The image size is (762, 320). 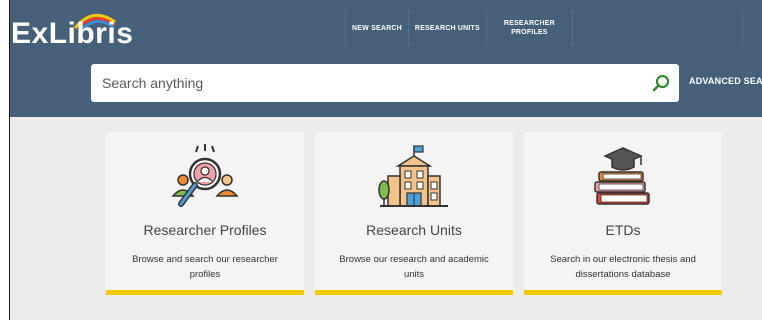 I want to click on card-title: ETDs, so click(x=623, y=230).